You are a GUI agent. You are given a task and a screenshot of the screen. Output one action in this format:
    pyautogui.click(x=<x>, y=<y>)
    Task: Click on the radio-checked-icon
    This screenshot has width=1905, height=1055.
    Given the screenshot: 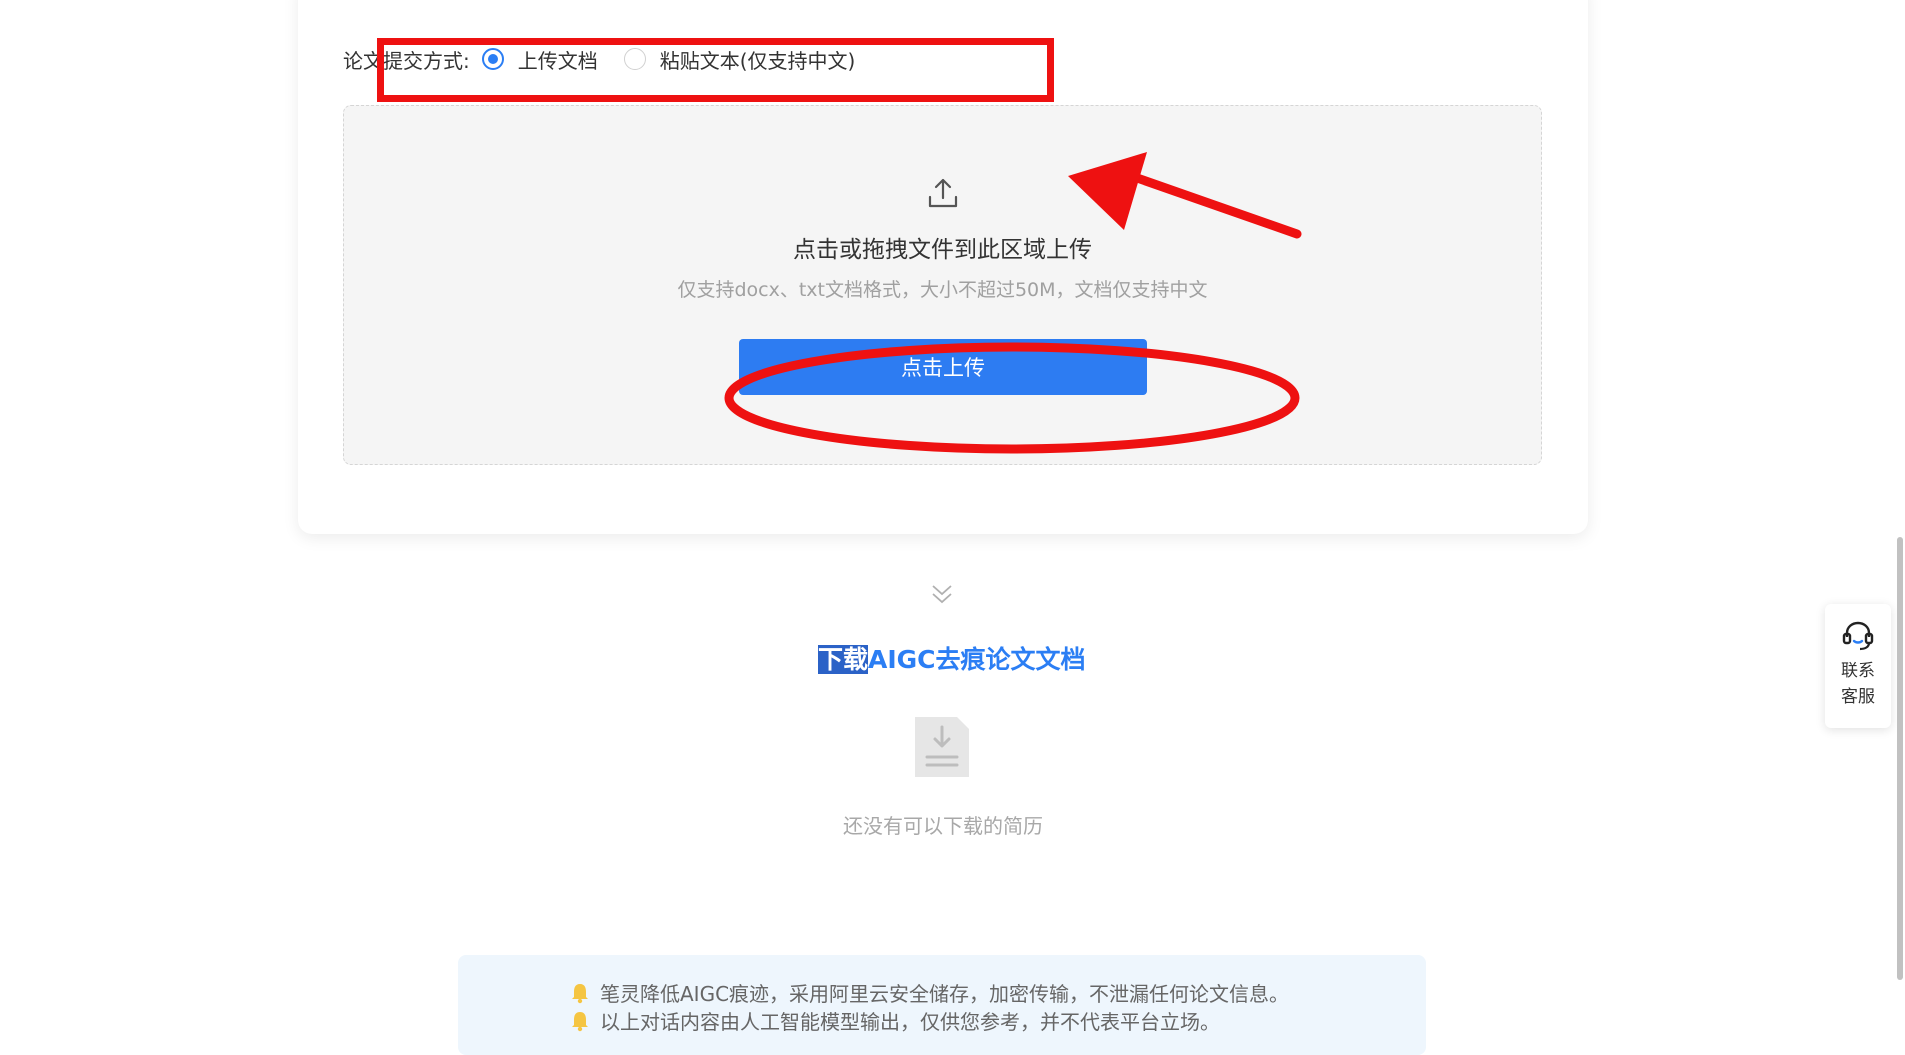 What is the action you would take?
    pyautogui.click(x=492, y=59)
    